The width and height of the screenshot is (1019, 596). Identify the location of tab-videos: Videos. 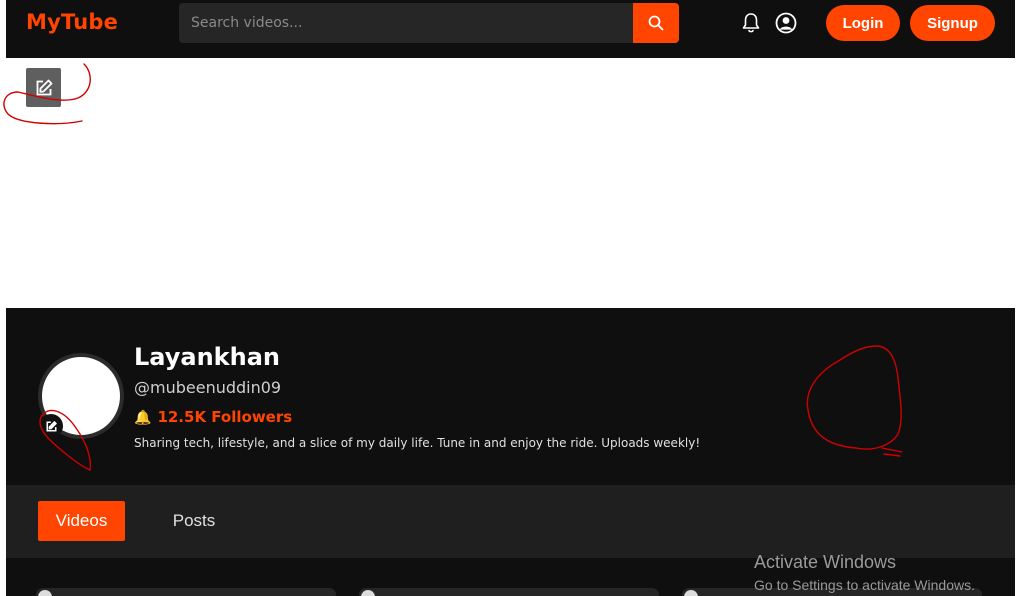
(81, 521).